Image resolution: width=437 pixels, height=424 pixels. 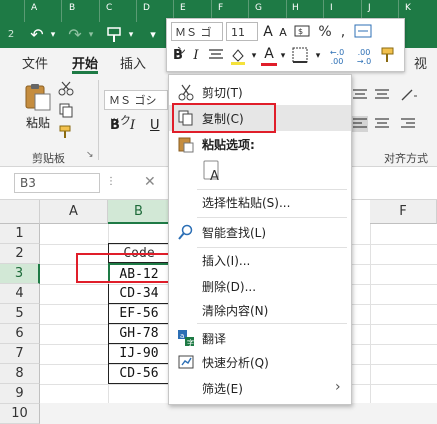 What do you see at coordinates (139, 314) in the screenshot?
I see `cell-b5: EF-56` at bounding box center [139, 314].